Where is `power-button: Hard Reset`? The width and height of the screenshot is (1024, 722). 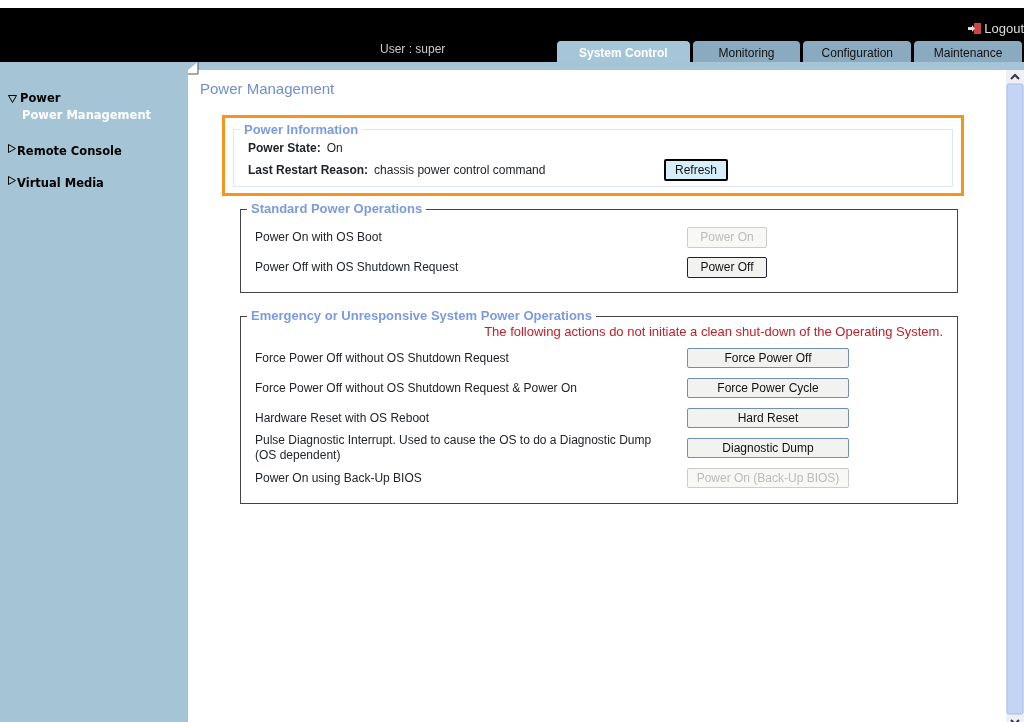 power-button: Hard Reset is located at coordinates (768, 418).